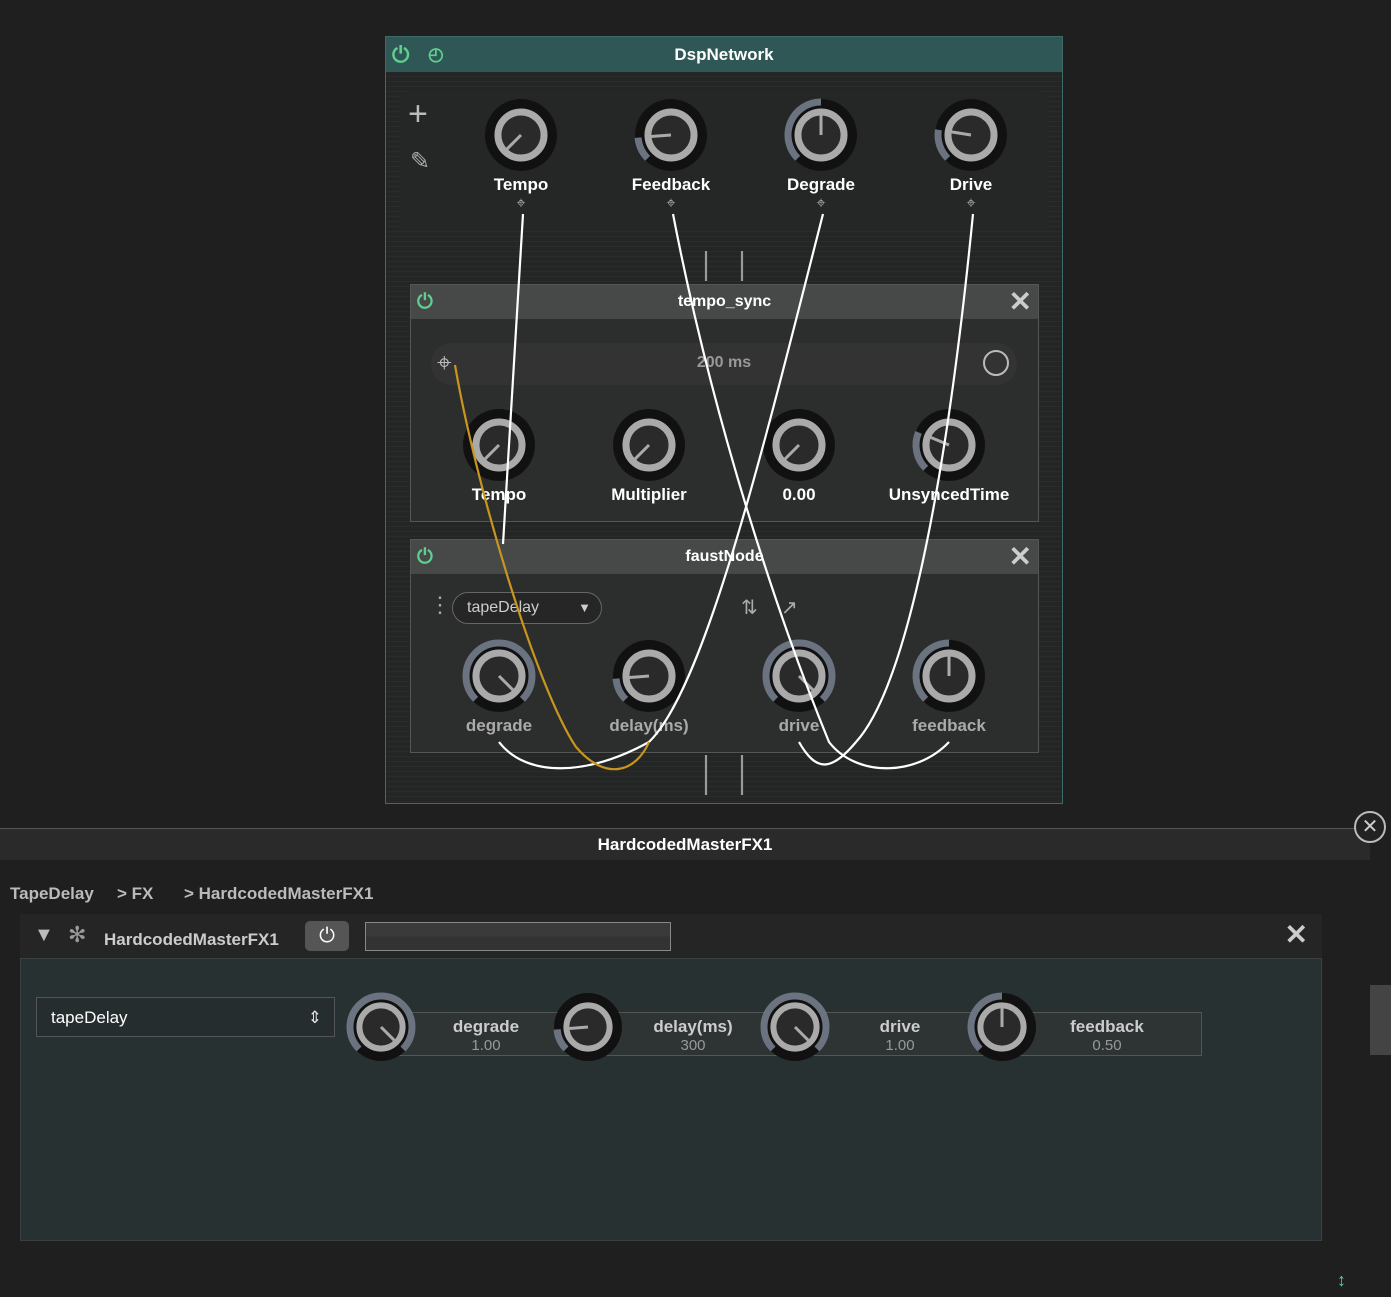 The width and height of the screenshot is (1391, 1297). What do you see at coordinates (1296, 934) in the screenshot?
I see `close-icon: ✕` at bounding box center [1296, 934].